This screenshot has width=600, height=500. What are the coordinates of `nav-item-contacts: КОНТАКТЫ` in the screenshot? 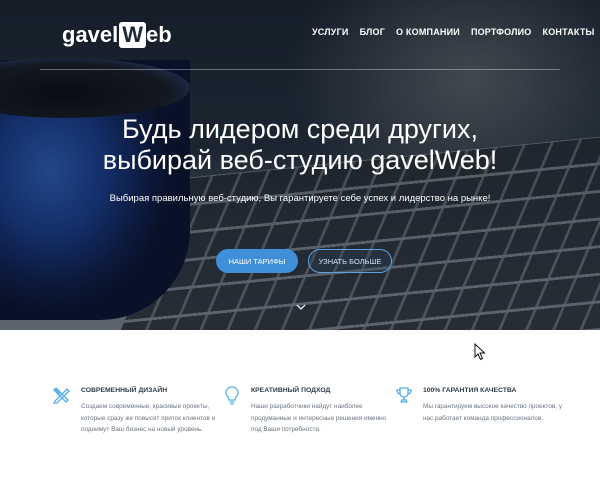 It's located at (569, 32).